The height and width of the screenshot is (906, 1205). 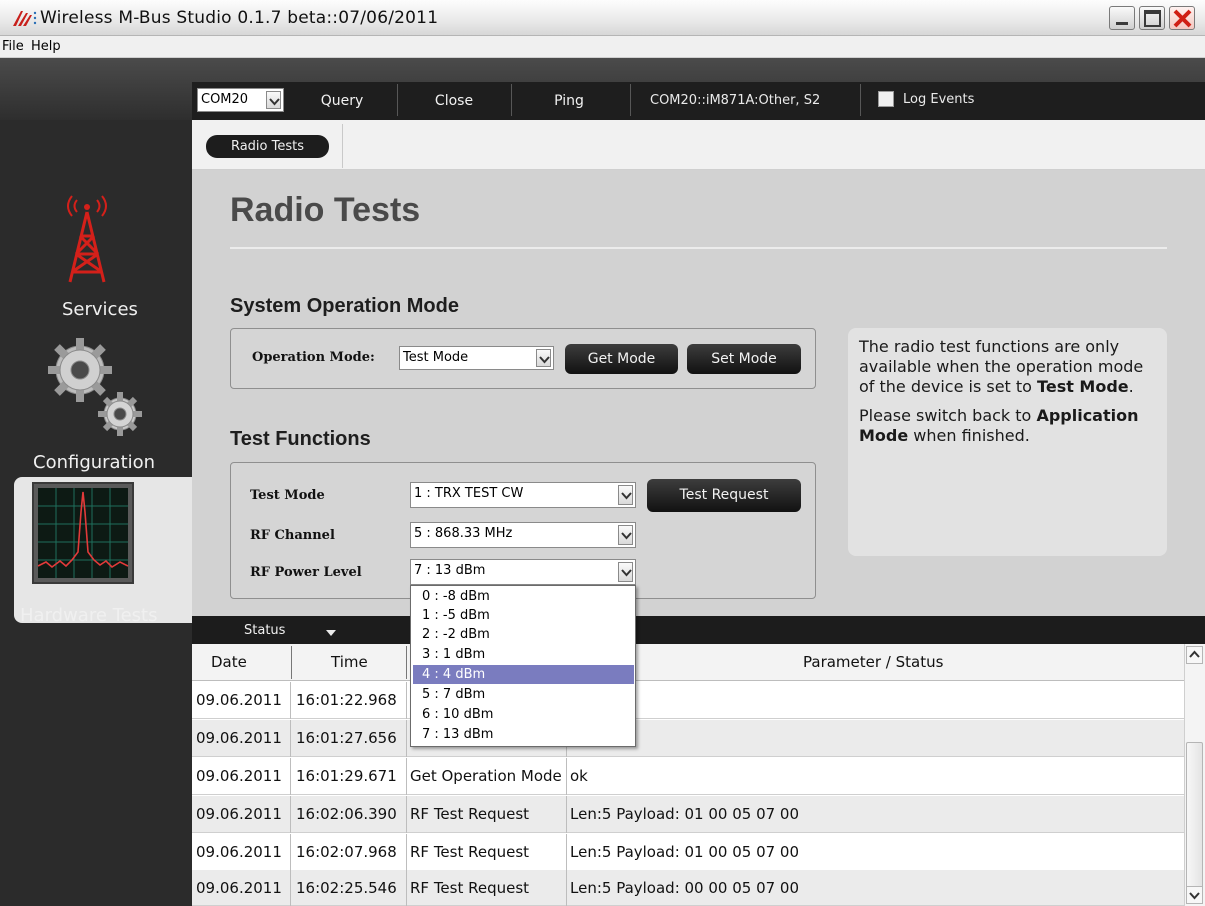 What do you see at coordinates (523, 572) in the screenshot?
I see `rf-power-level-select: 7 : 13 dBm` at bounding box center [523, 572].